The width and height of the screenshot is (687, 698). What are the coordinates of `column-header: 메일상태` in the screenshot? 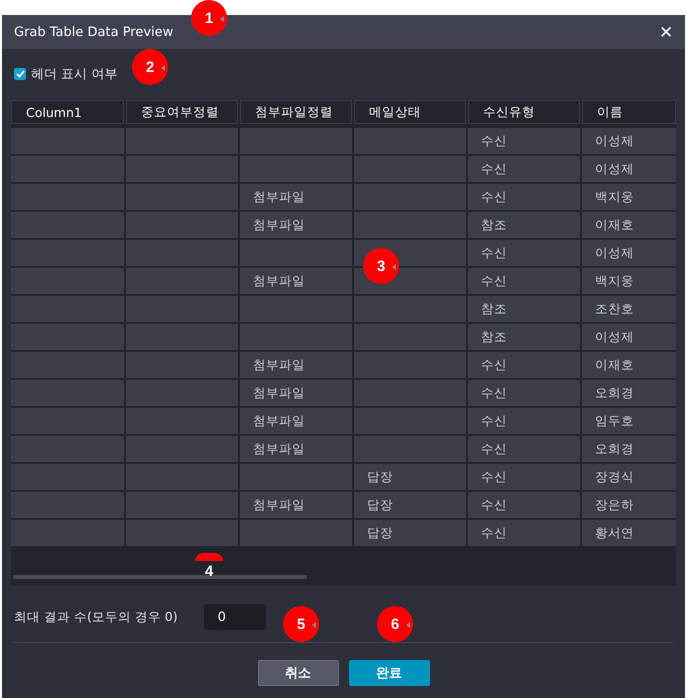 It's located at (410, 112).